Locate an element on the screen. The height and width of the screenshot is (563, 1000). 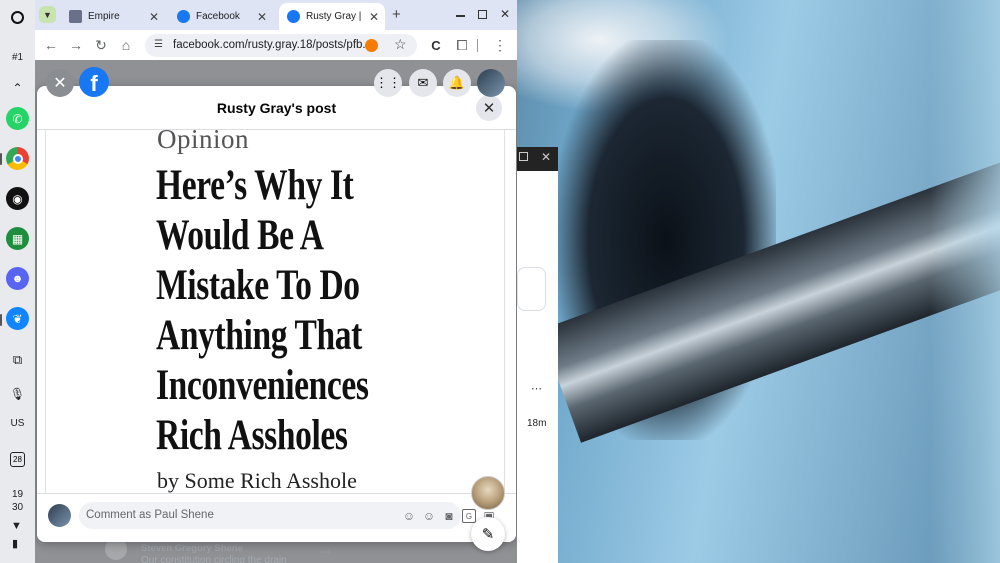
avatar-sticker-icon: ☺ is located at coordinates (409, 516).